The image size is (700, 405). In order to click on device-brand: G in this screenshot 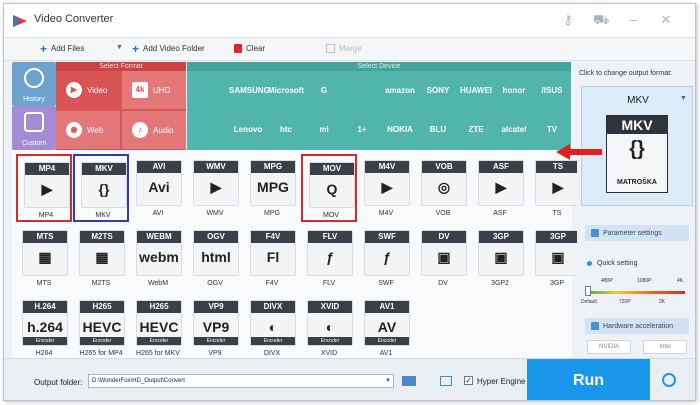, I will do `click(324, 91)`.